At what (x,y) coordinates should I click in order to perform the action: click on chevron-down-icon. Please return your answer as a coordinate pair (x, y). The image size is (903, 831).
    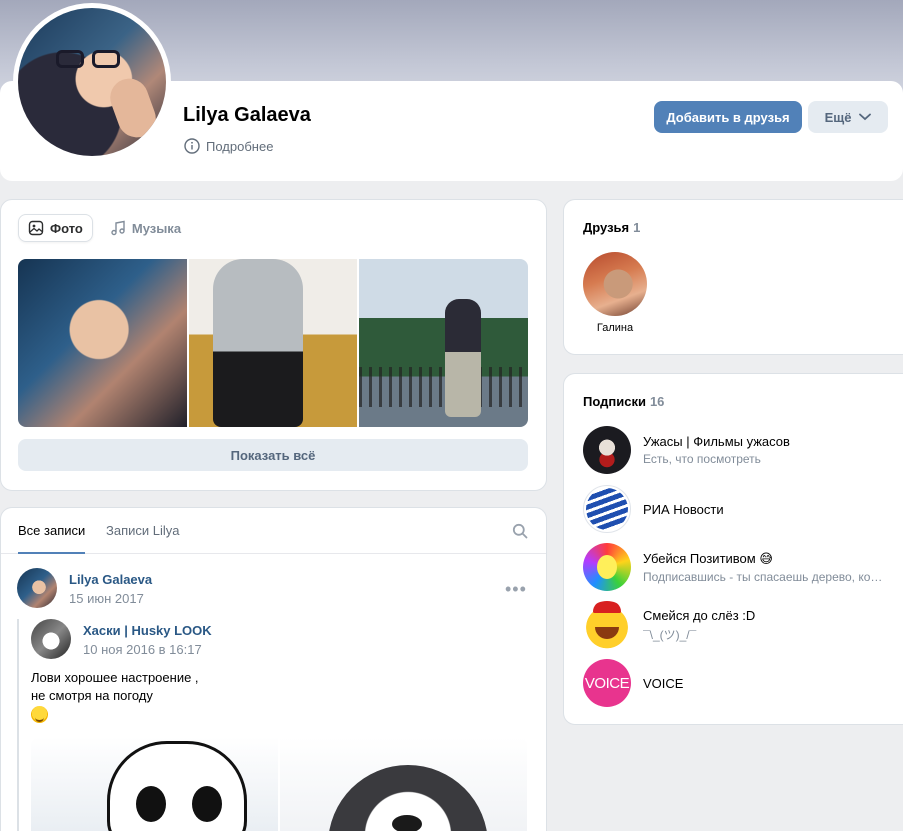
    Looking at the image, I should click on (865, 117).